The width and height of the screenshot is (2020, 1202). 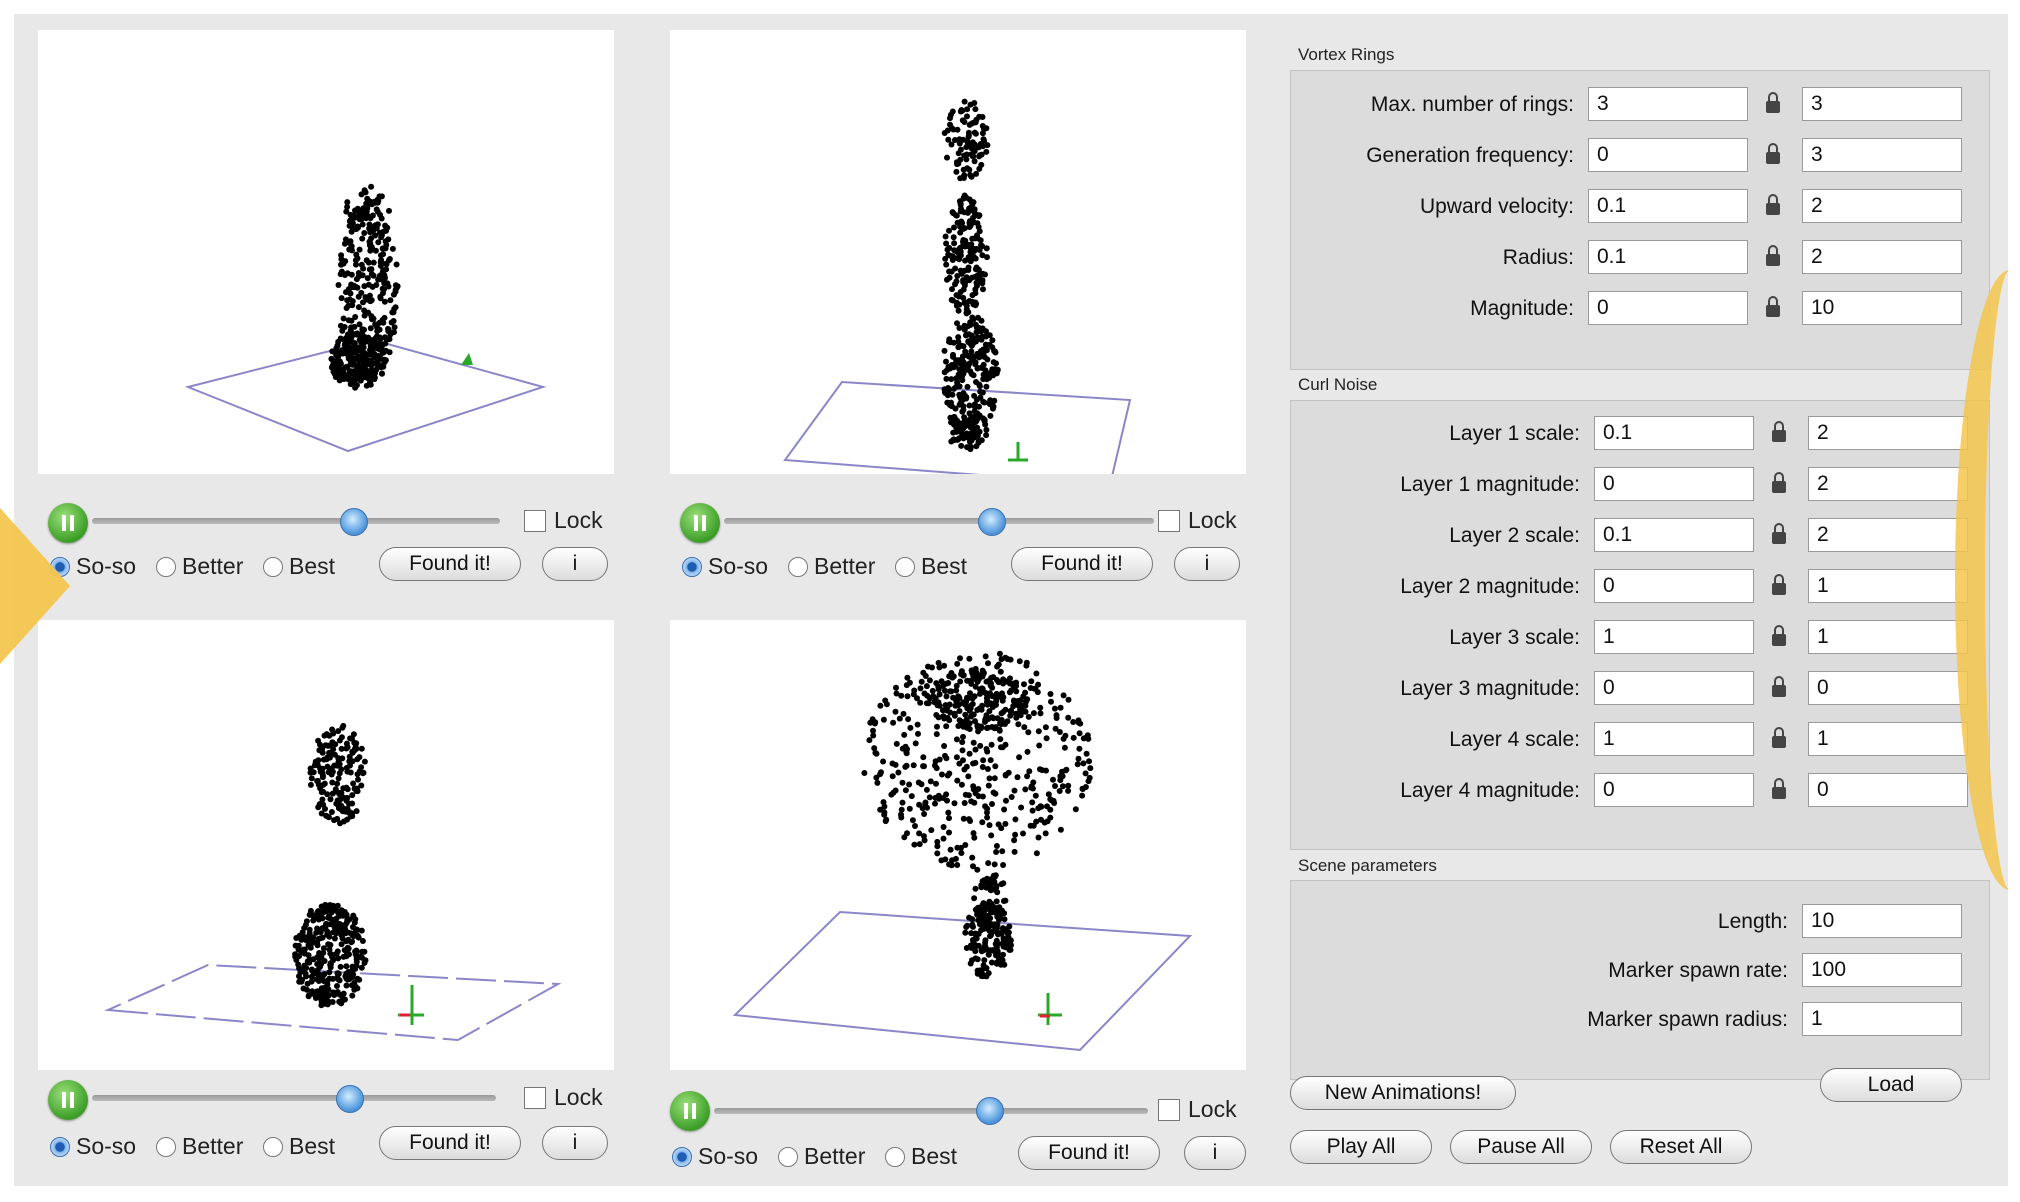 I want to click on reset-all-button: Reset All, so click(x=1681, y=1147).